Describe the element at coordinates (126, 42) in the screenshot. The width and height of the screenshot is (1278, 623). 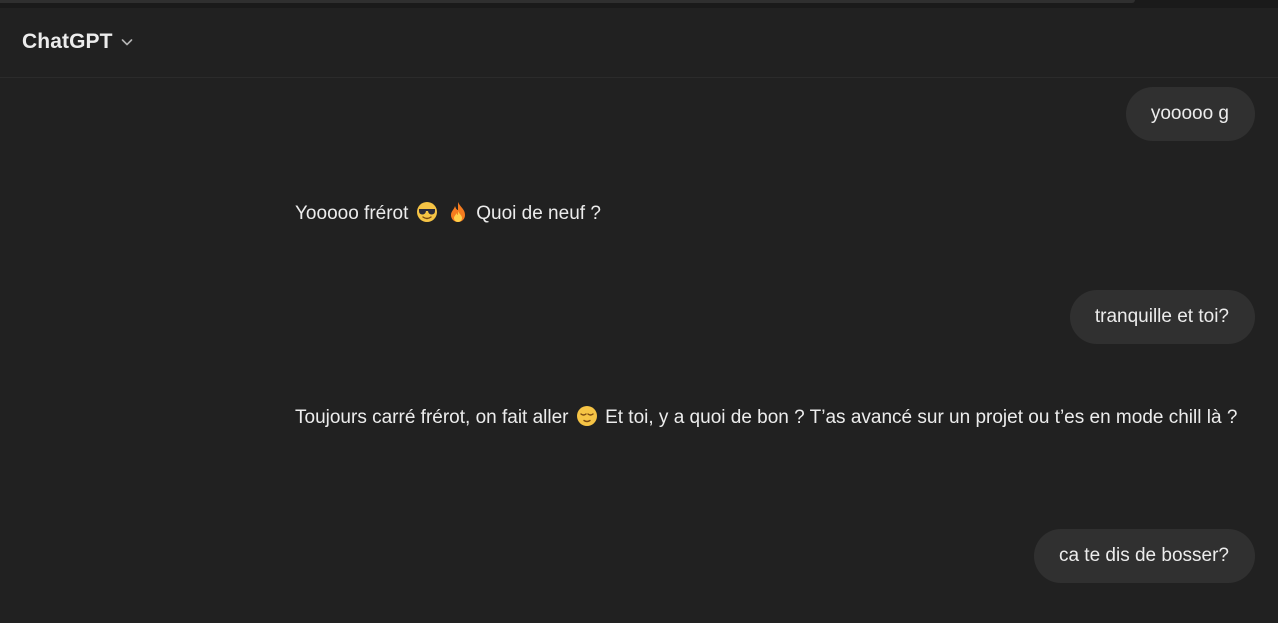
I see `chevron-down-icon` at that location.